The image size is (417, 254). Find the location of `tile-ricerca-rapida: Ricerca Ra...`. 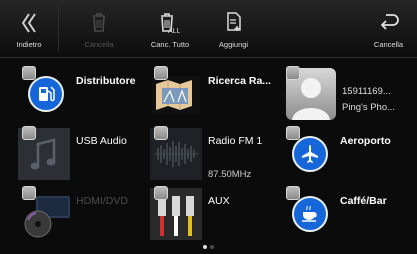

tile-ricerca-rapida: Ricerca Ra... is located at coordinates (217, 93).